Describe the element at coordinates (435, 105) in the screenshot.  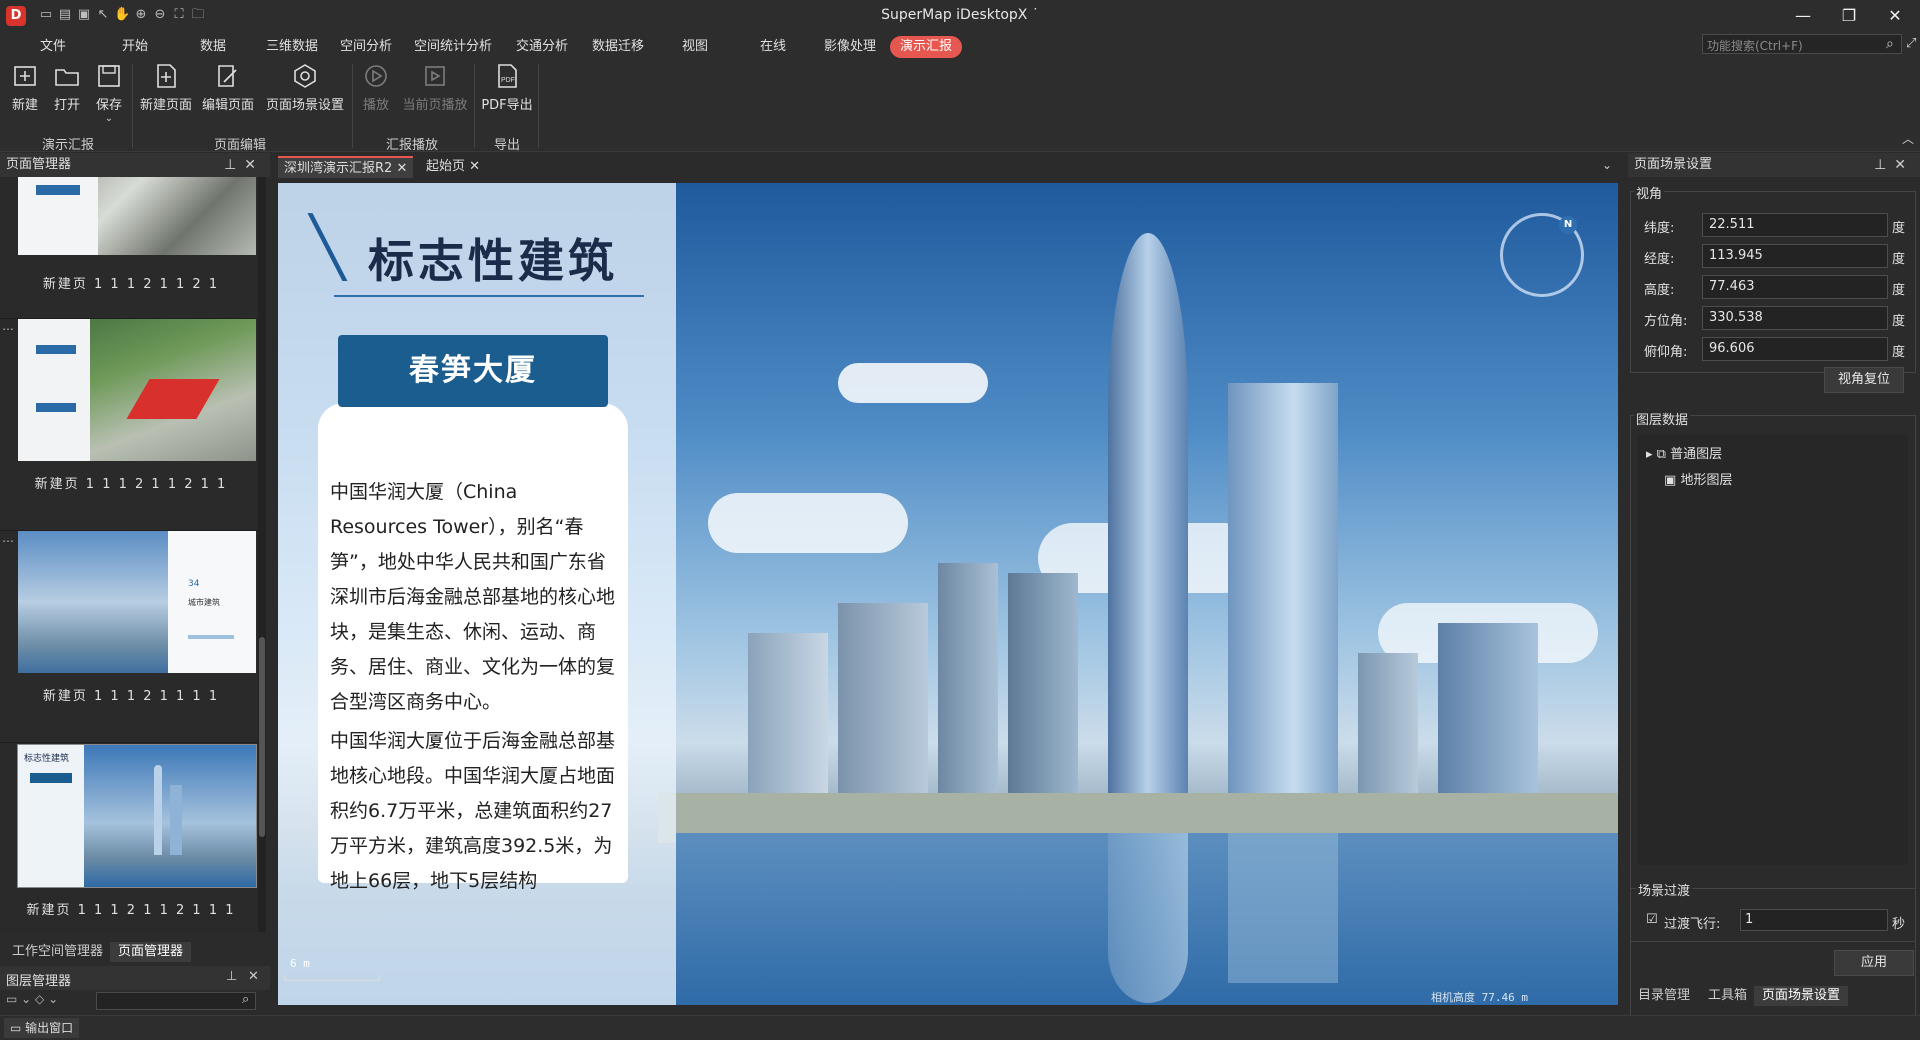
I see `play-current-label: 当前页播放` at that location.